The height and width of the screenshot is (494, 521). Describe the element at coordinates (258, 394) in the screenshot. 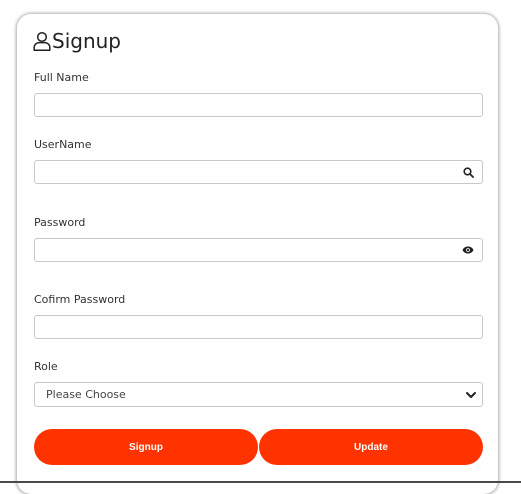

I see `role-select: Please Choose` at that location.